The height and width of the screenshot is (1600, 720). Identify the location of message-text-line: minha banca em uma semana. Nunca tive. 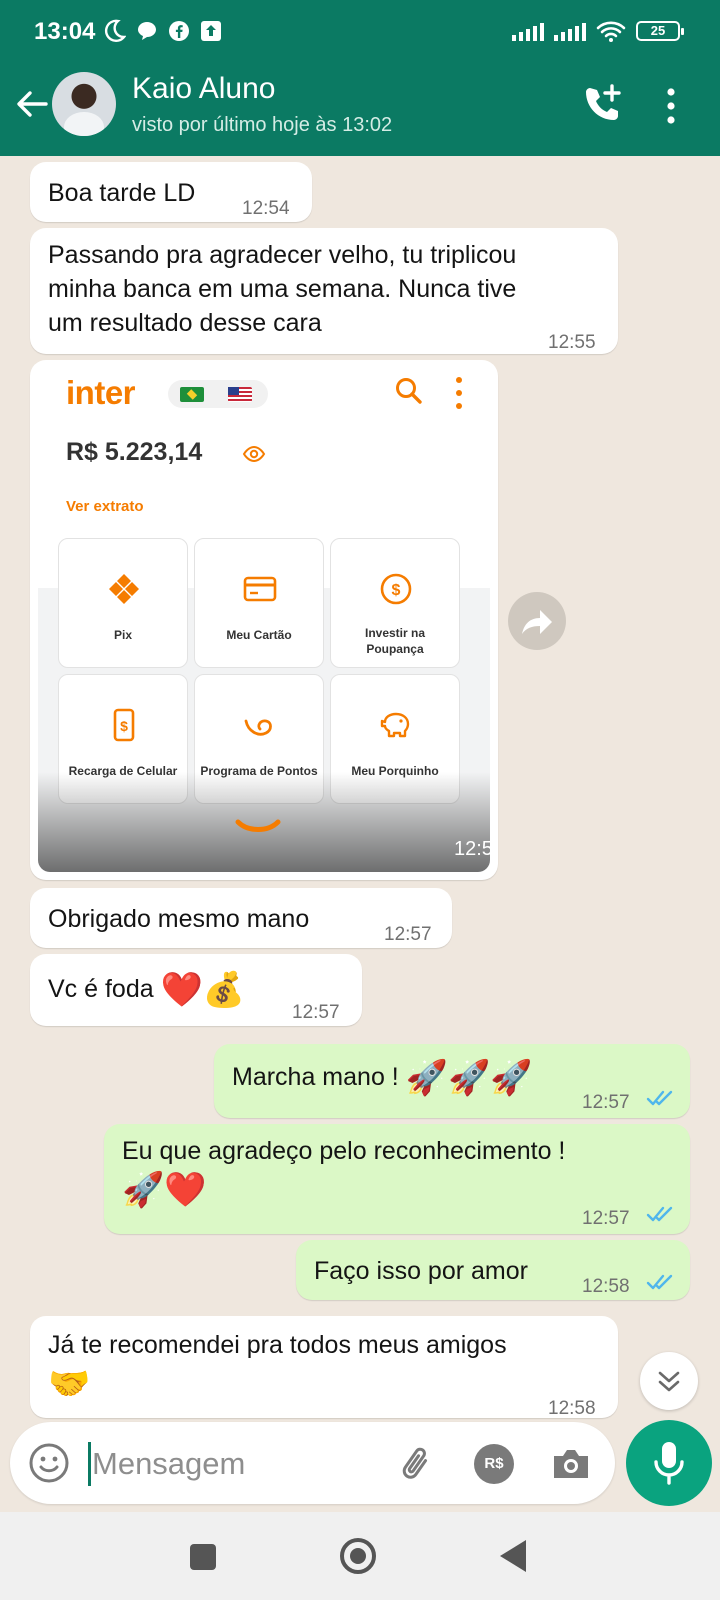
(282, 289).